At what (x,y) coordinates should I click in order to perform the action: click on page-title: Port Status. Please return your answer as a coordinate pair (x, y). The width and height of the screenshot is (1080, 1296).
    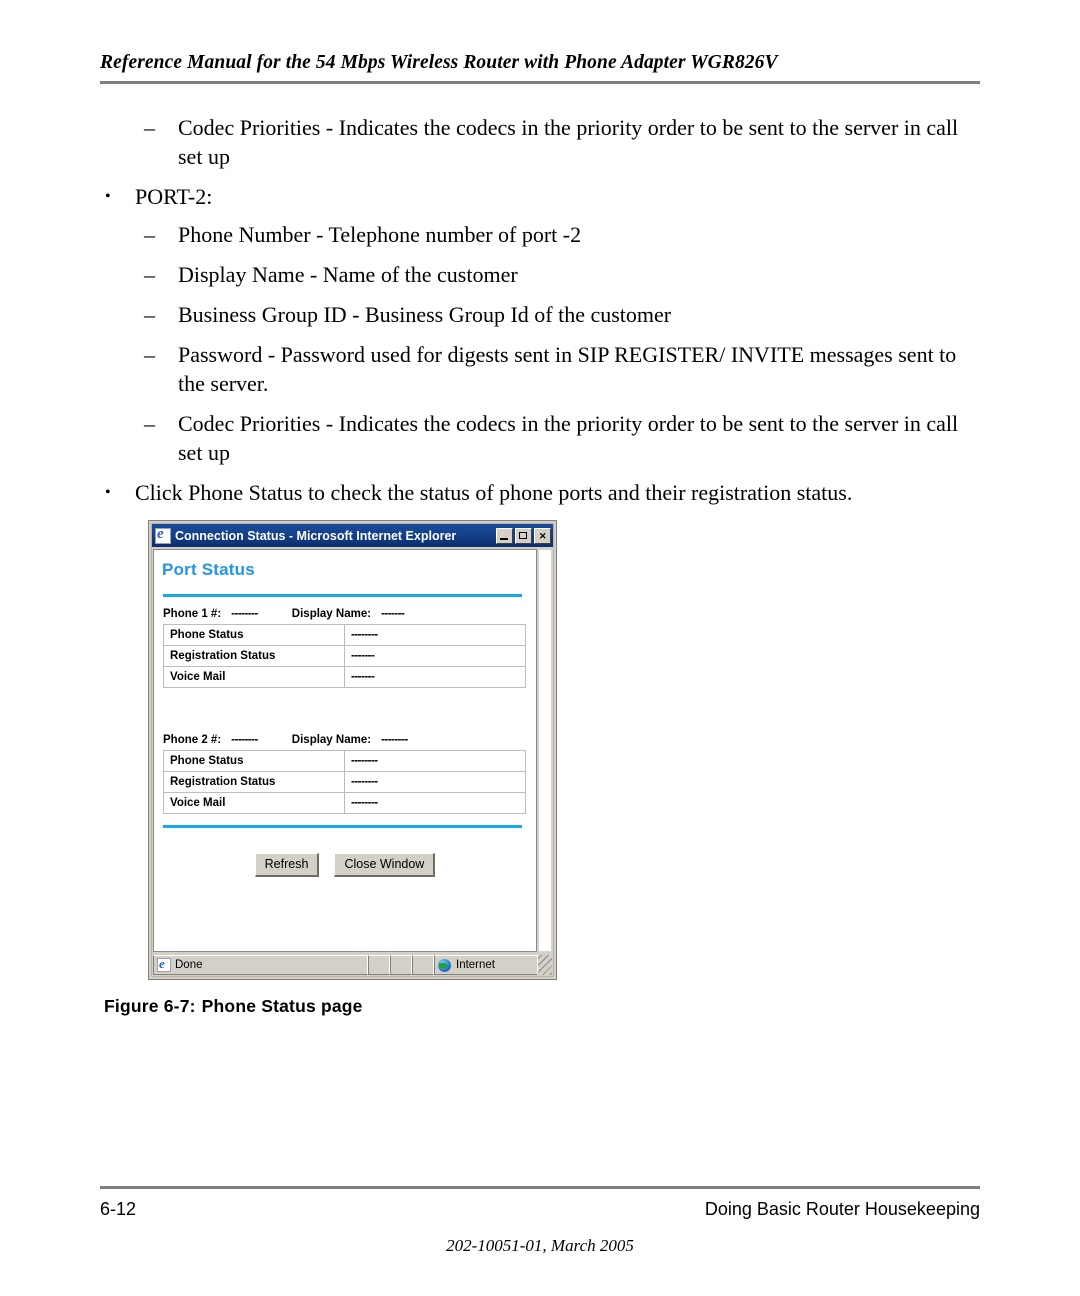
    Looking at the image, I should click on (208, 569).